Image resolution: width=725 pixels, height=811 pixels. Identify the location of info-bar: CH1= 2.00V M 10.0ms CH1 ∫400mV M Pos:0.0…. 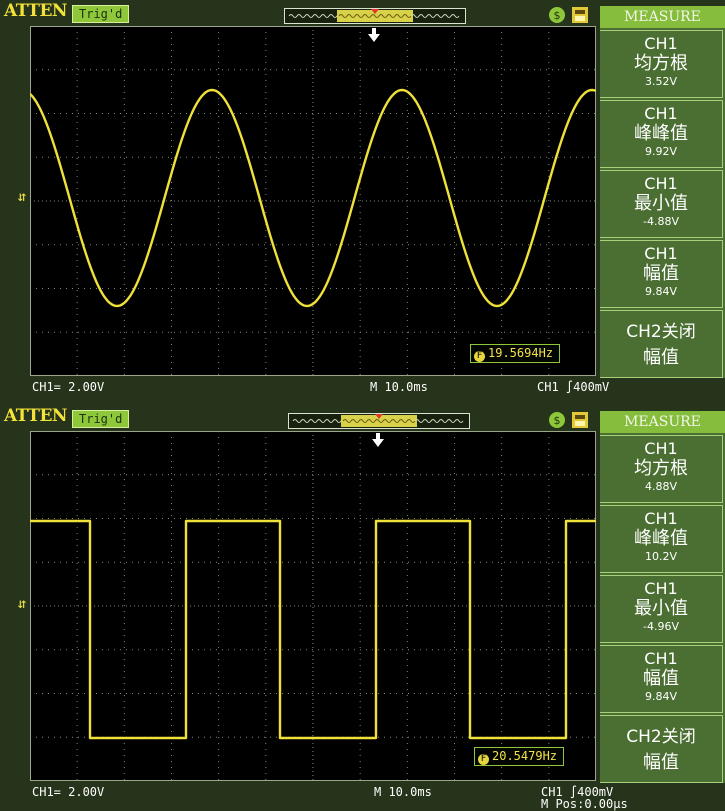
(314, 797).